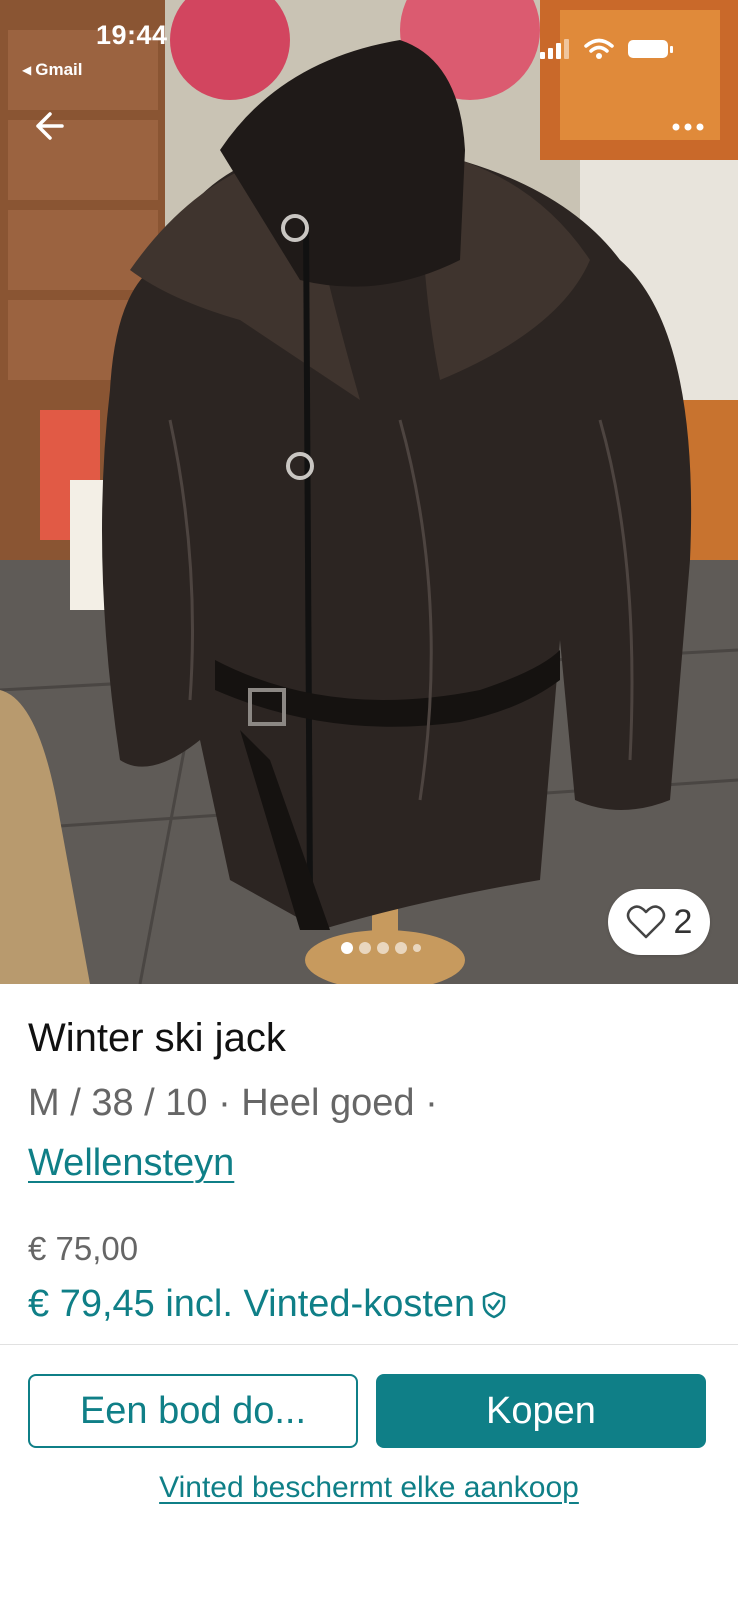 Image resolution: width=738 pixels, height=1600 pixels. I want to click on carousel-dots, so click(381, 948).